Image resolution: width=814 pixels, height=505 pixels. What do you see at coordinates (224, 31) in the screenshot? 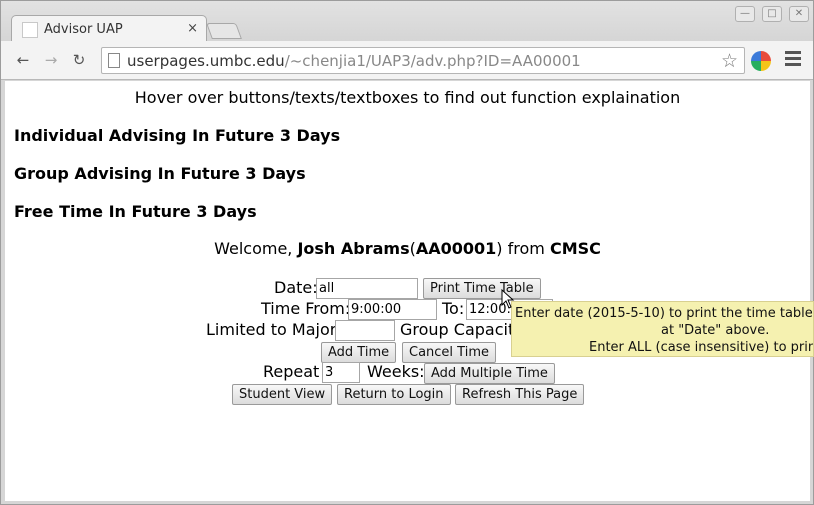
I see `new-tab-button` at bounding box center [224, 31].